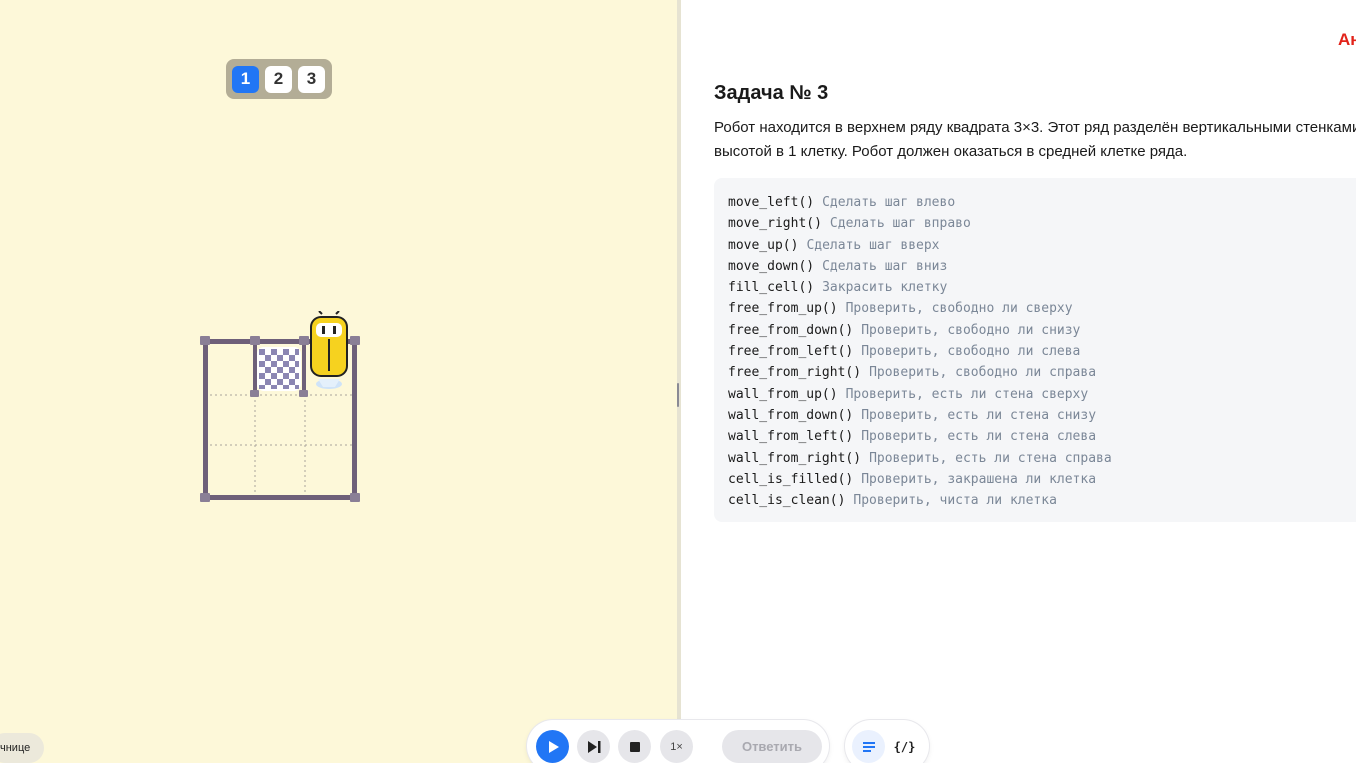 The width and height of the screenshot is (1356, 763). What do you see at coordinates (889, 202) in the screenshot?
I see `command-description: Сделать шаг влево` at bounding box center [889, 202].